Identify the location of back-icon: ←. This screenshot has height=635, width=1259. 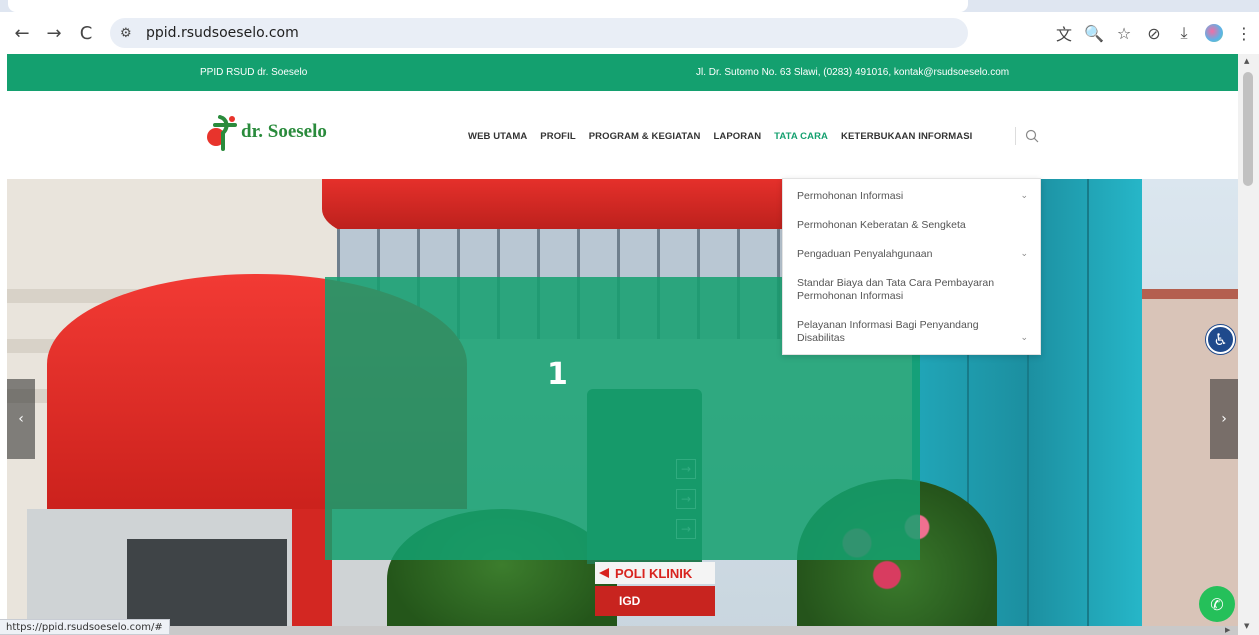
(22, 33).